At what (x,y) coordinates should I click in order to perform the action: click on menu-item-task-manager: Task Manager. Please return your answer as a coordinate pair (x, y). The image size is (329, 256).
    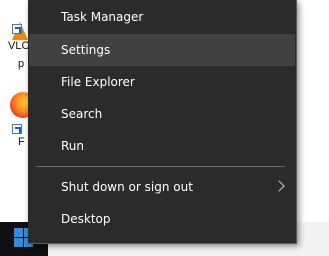
    Looking at the image, I should click on (162, 17).